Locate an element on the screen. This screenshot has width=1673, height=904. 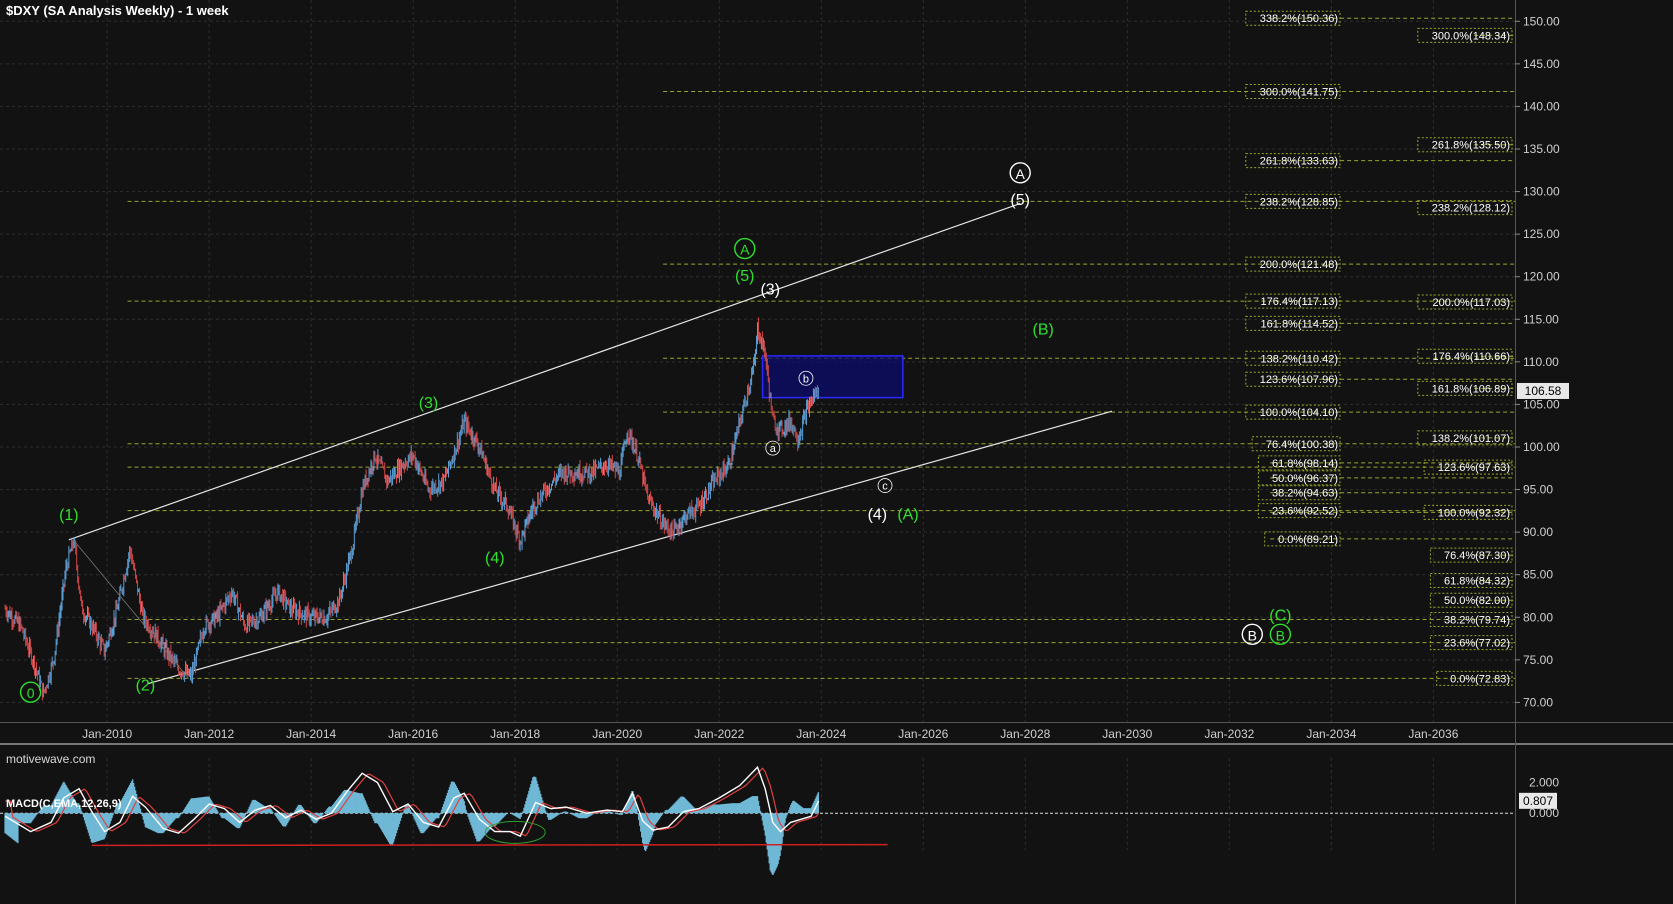
fib-label: 123.6%(107.96) is located at coordinates (1299, 380).